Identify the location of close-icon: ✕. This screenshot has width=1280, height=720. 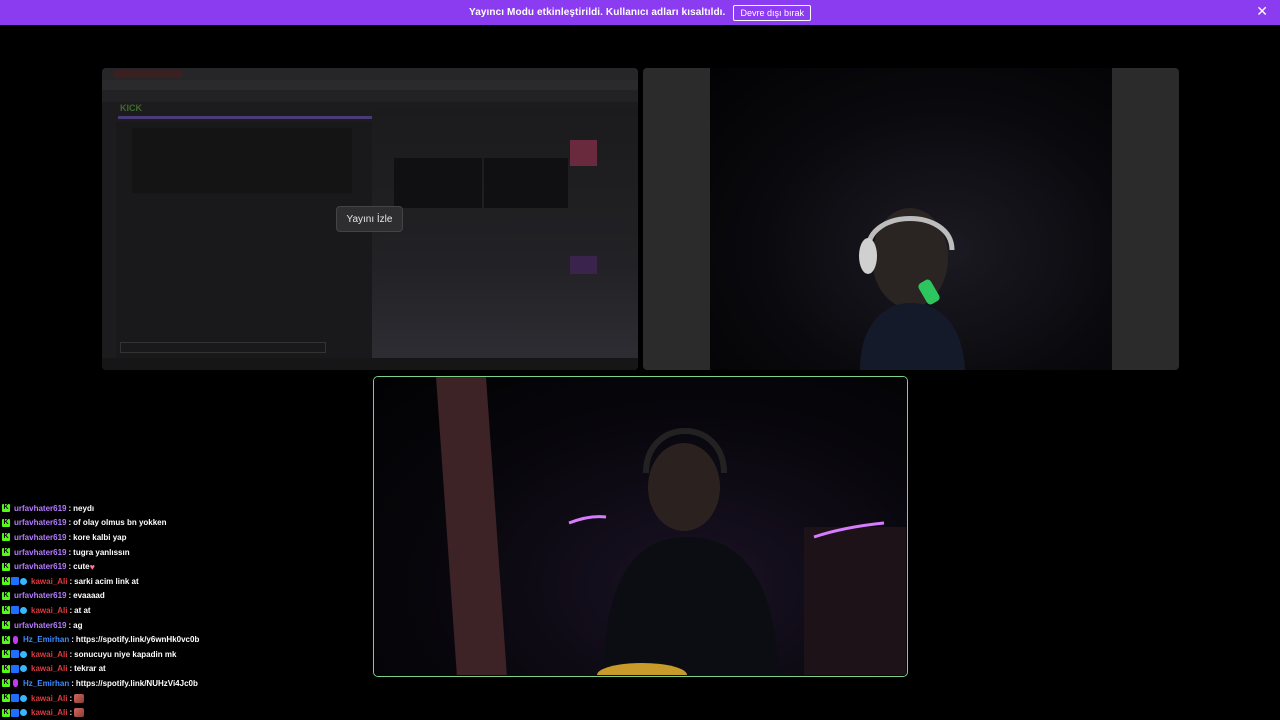
(1262, 12).